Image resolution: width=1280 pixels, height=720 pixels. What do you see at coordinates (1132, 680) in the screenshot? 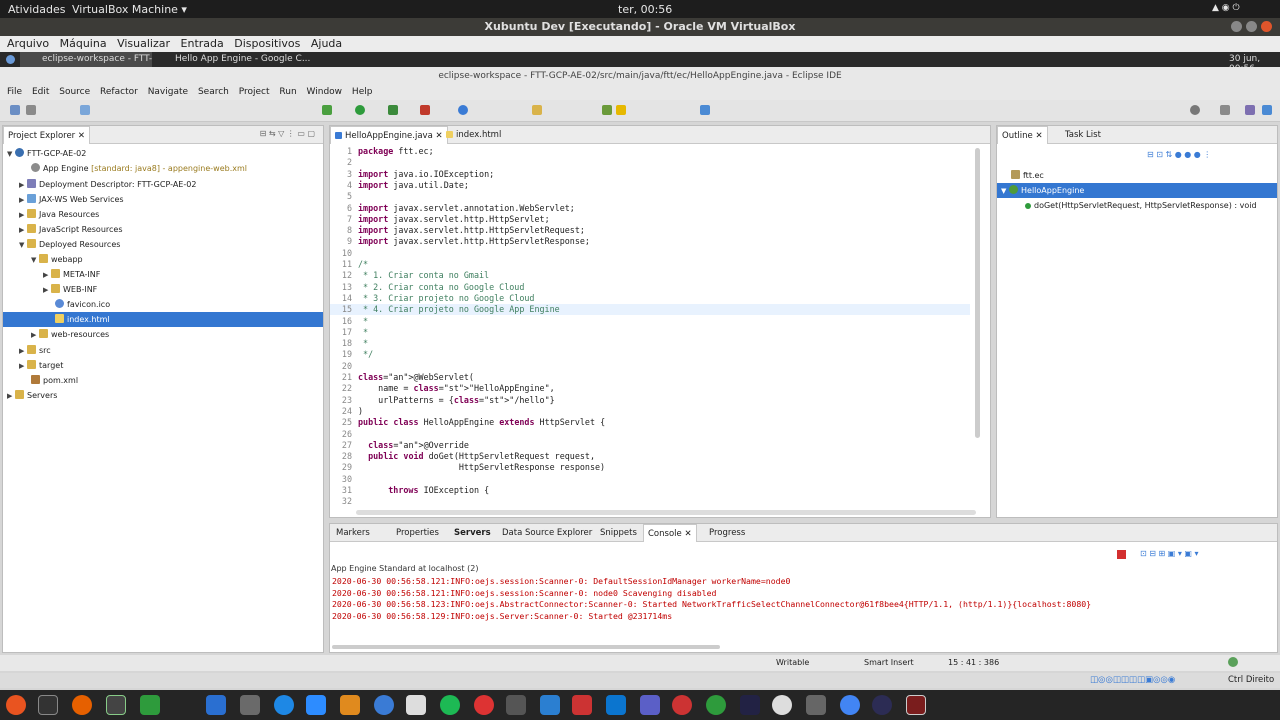
I see `vbox-device-icons: ◫◎◎◫◫◫◫▣◎◎◉` at bounding box center [1132, 680].